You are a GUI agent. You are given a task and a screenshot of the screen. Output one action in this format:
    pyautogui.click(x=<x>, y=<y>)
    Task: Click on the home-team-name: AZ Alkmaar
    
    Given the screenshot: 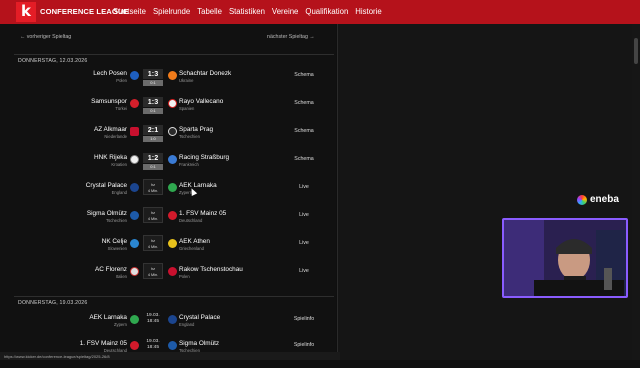 What is the action you would take?
    pyautogui.click(x=110, y=129)
    